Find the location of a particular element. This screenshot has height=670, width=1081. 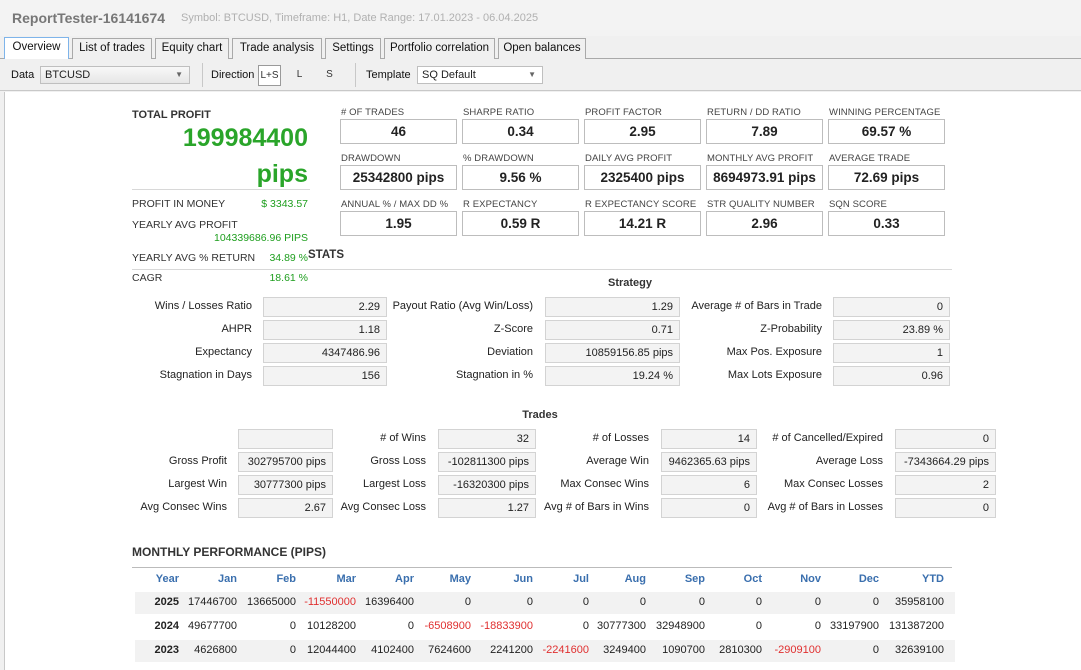

kpi-label-winning-percentage: WINNING PERCENTAGE is located at coordinates (885, 112).